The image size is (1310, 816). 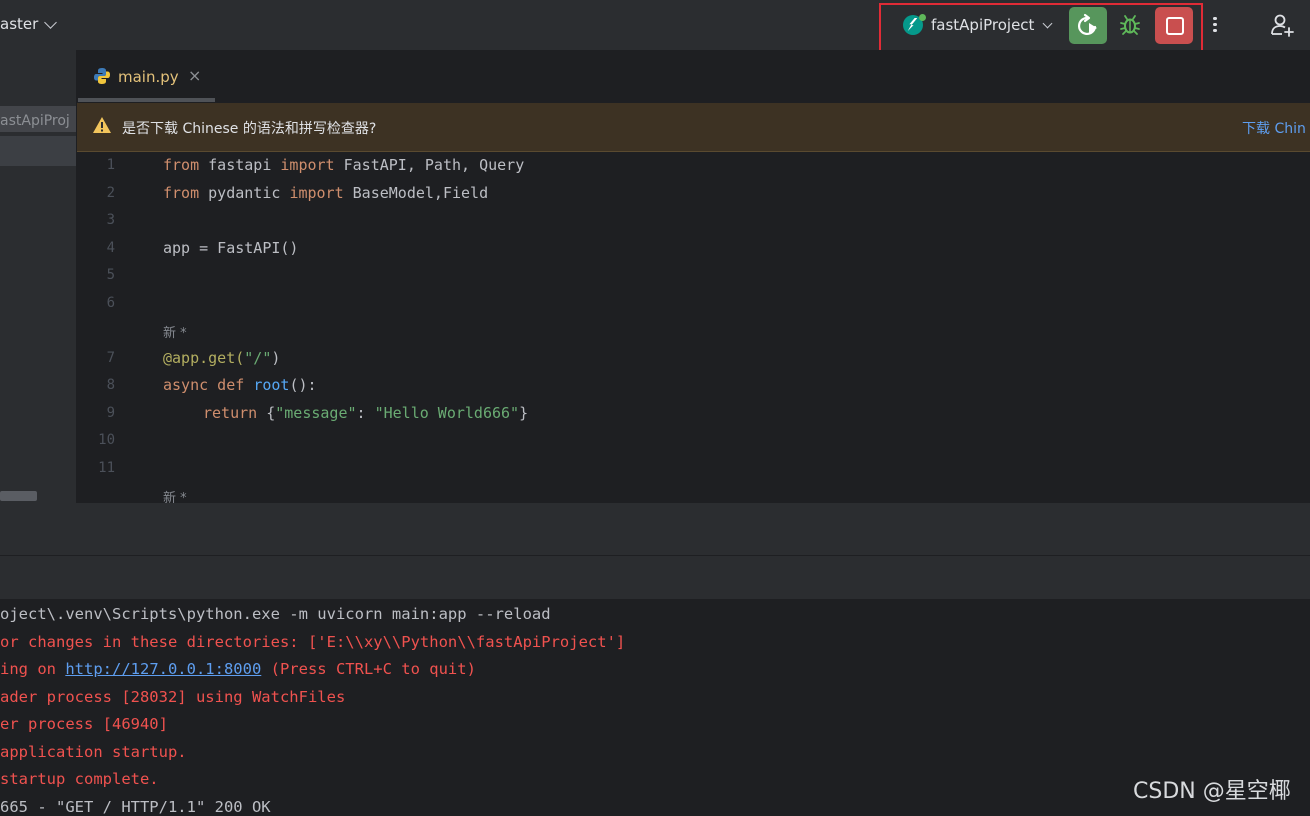 What do you see at coordinates (366, 413) in the screenshot?
I see `code-line: return {"message": "Hello World666"}` at bounding box center [366, 413].